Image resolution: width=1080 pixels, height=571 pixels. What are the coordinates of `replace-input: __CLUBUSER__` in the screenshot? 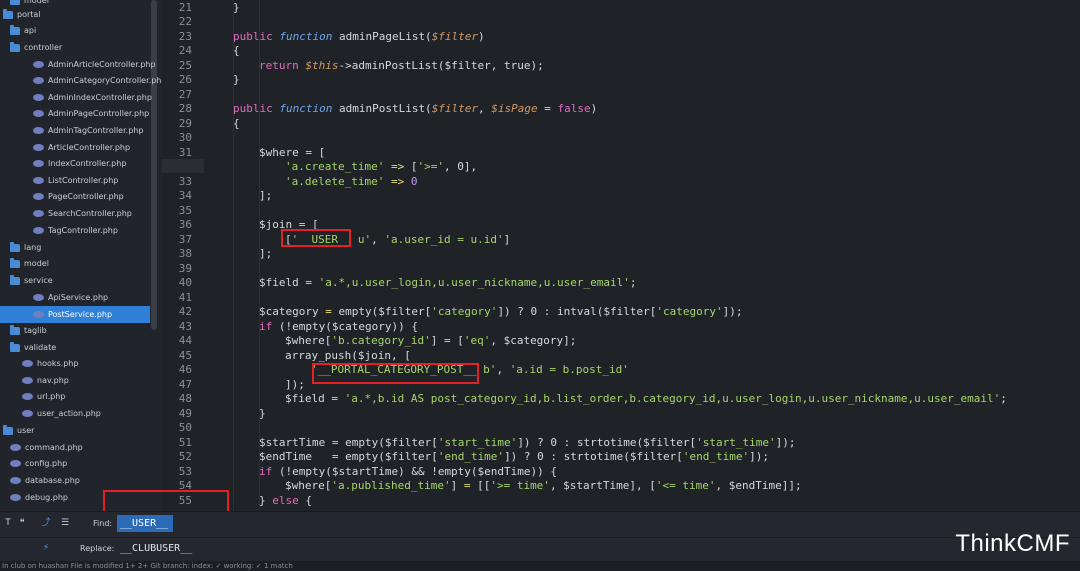 It's located at (162, 548).